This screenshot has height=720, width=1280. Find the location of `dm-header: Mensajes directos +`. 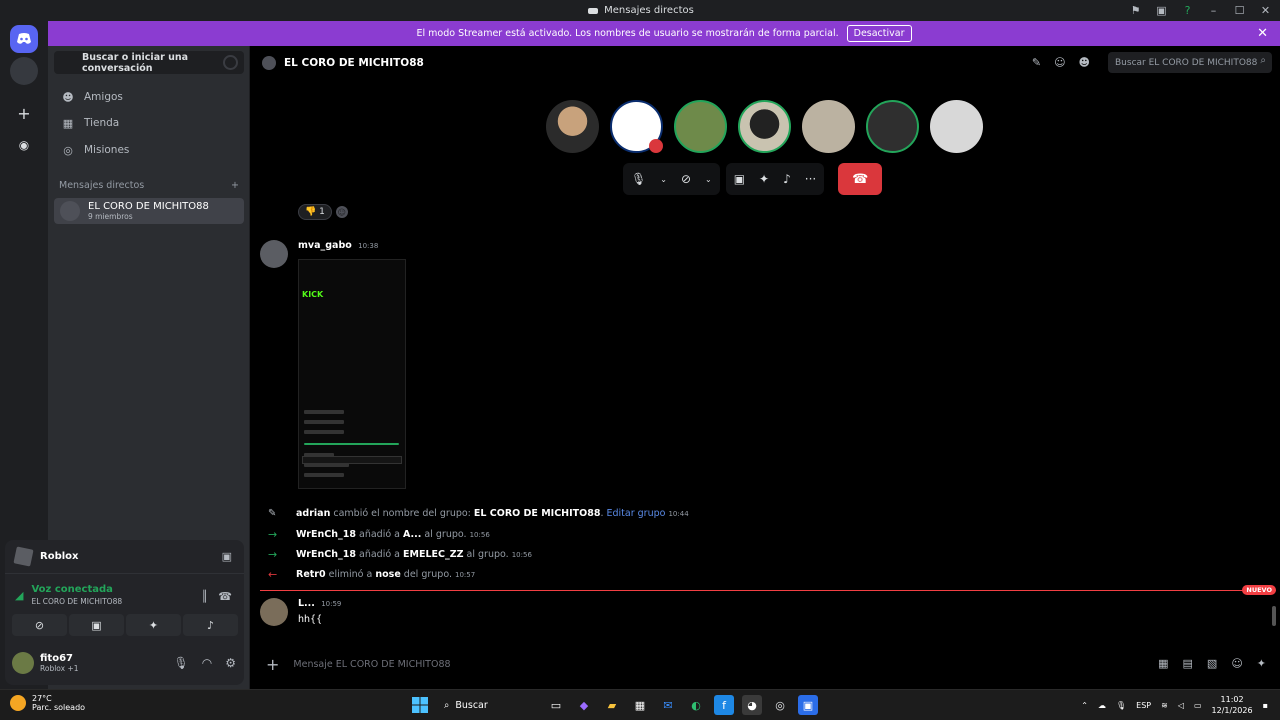

dm-header: Mensajes directos + is located at coordinates (149, 185).